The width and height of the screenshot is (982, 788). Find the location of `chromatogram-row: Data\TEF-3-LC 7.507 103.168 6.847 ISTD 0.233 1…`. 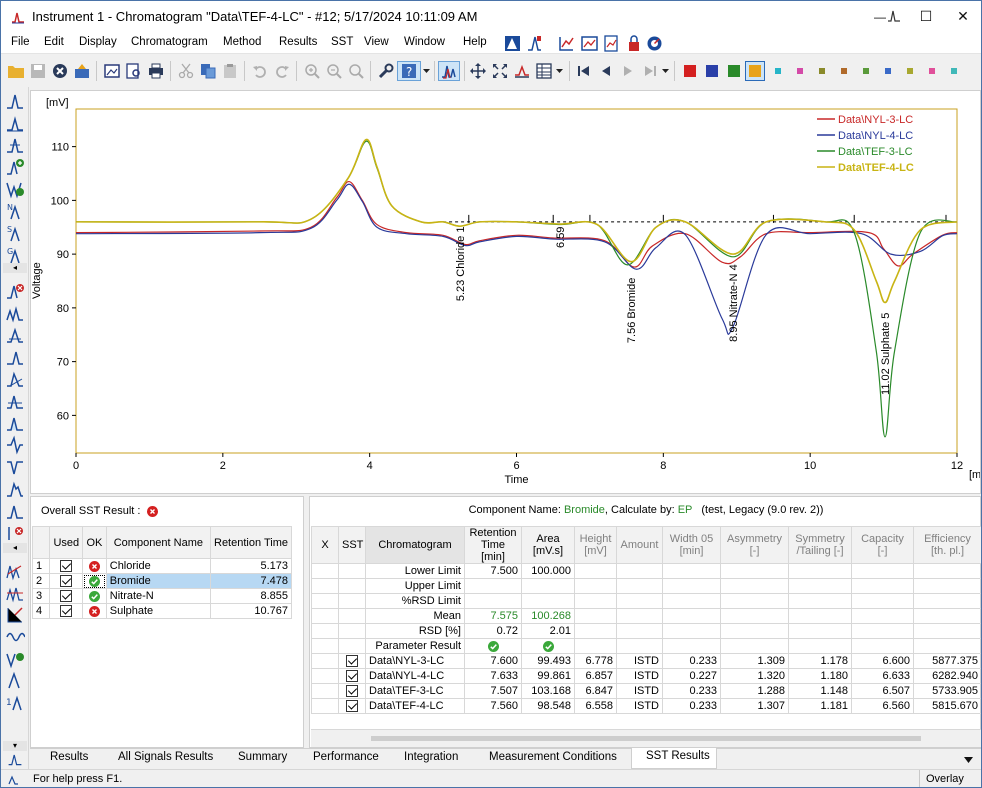

chromatogram-row: Data\TEF-3-LC 7.507 103.168 6.847 ISTD 0.233 1… is located at coordinates (646, 691).